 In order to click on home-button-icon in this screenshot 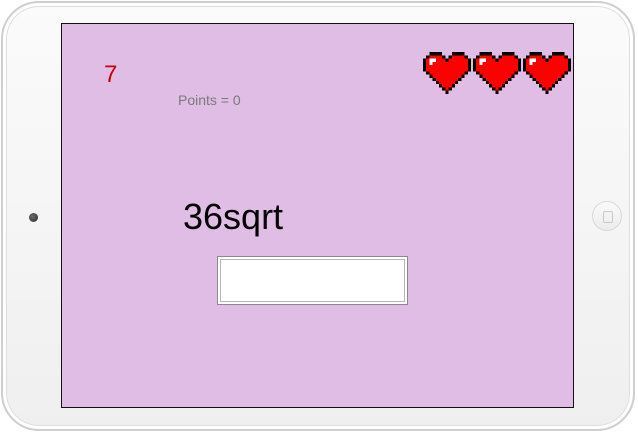, I will do `click(608, 217)`.